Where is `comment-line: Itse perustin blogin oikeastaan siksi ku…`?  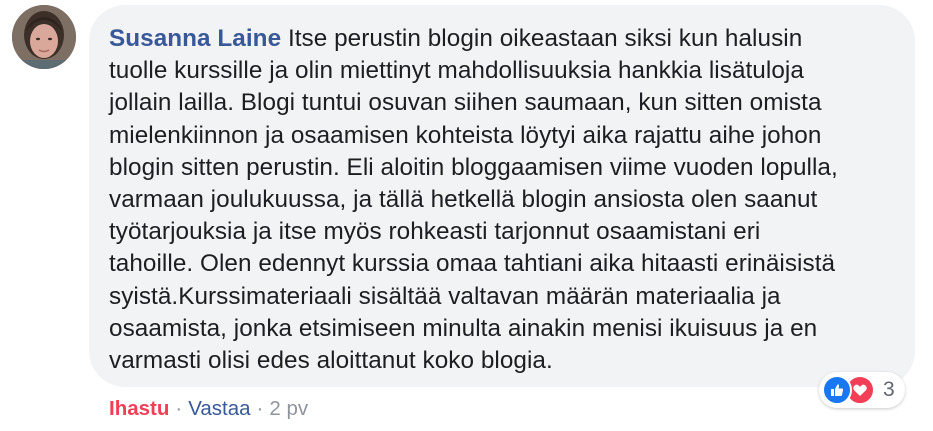
comment-line: Itse perustin blogin oikeastaan siksi ku… is located at coordinates (542, 38).